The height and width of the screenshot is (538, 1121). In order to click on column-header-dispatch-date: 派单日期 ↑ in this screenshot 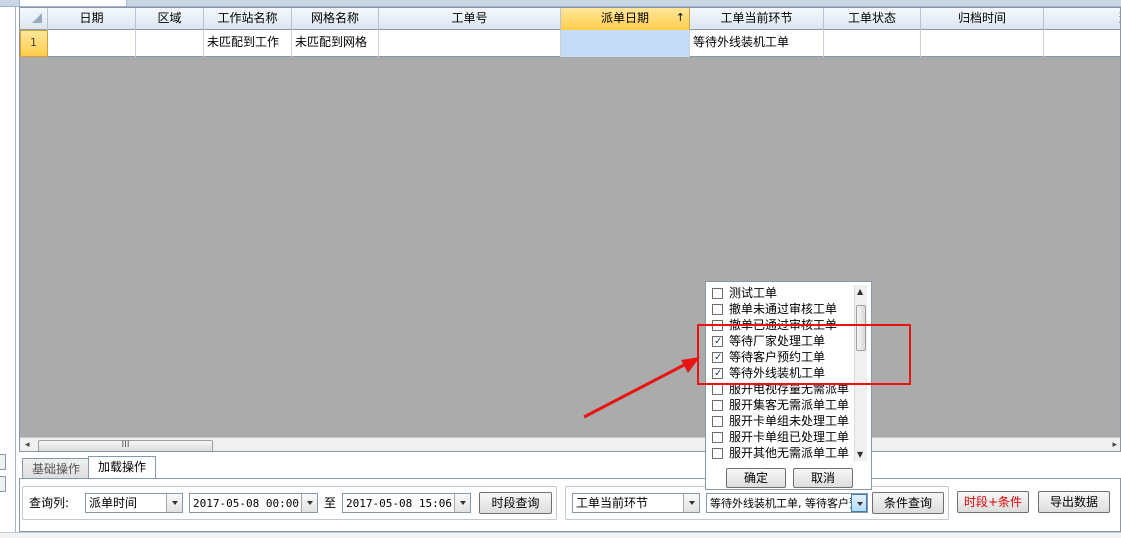, I will do `click(625, 19)`.